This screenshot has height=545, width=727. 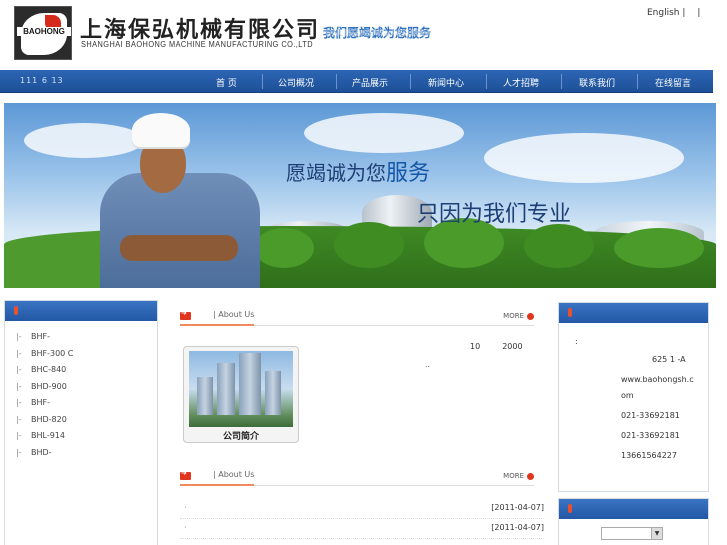 I want to click on news-more-link: MORE, so click(x=518, y=476).